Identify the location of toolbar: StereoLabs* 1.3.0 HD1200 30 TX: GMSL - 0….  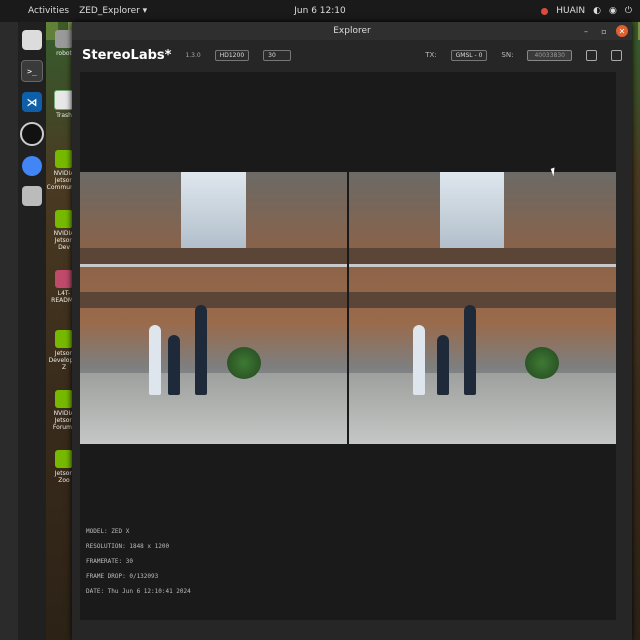
(352, 55).